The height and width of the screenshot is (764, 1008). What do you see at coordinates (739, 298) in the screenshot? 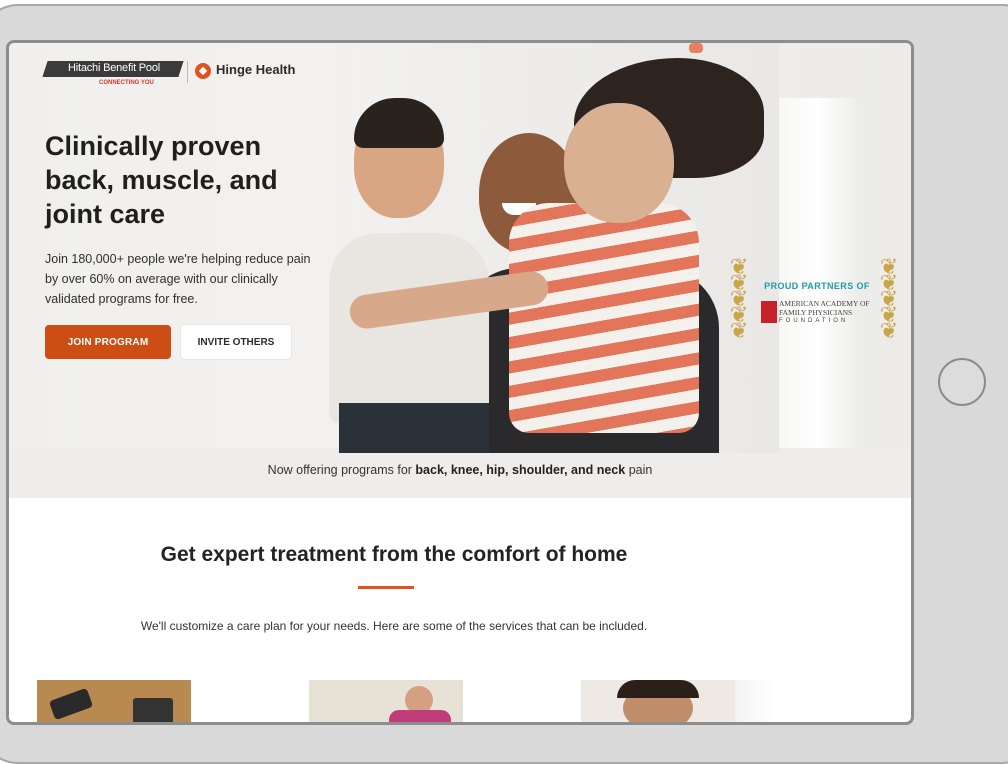
I see `laurel-left-icon: ❦ ❦ ❦ ❦ ❦` at bounding box center [739, 298].